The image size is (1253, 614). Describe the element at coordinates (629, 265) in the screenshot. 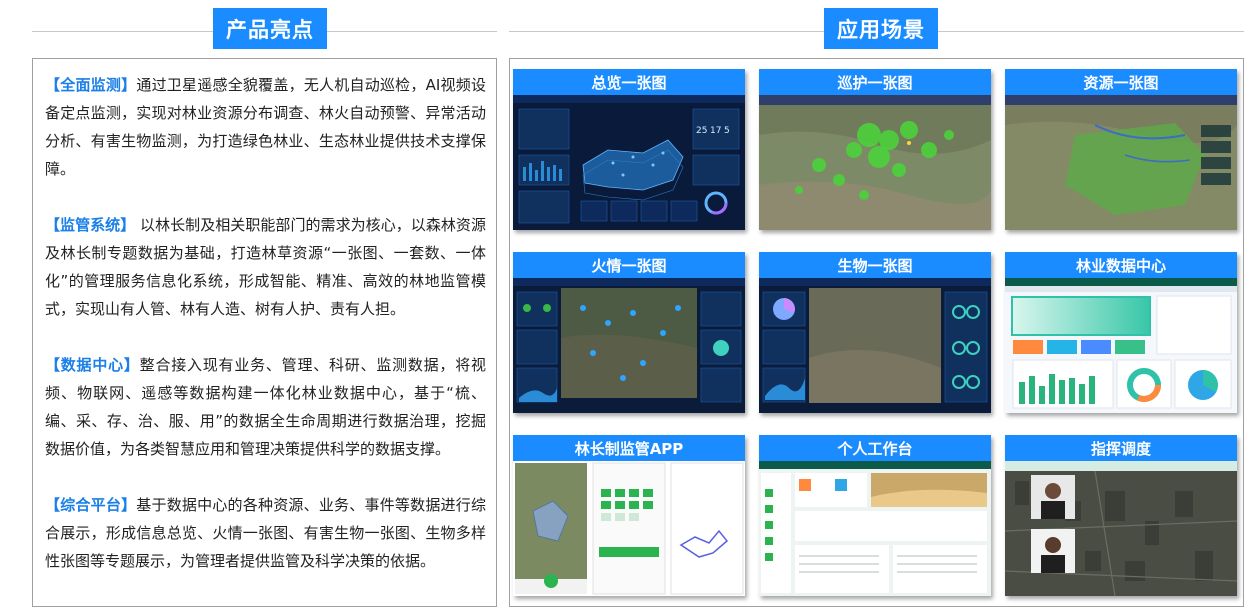

I see `scene-title: 火情一张图` at that location.